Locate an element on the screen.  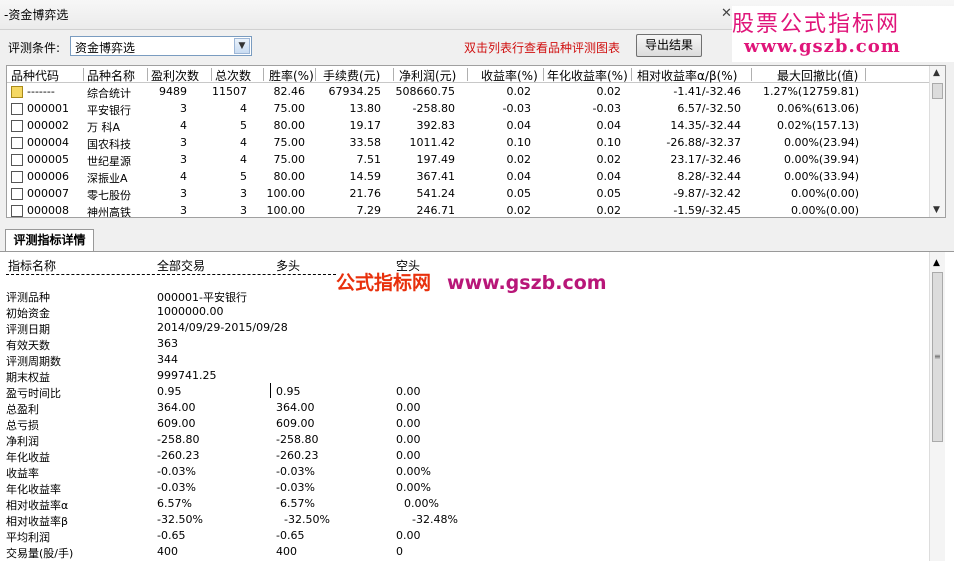
column-header: 盈利次数 is located at coordinates (175, 75).